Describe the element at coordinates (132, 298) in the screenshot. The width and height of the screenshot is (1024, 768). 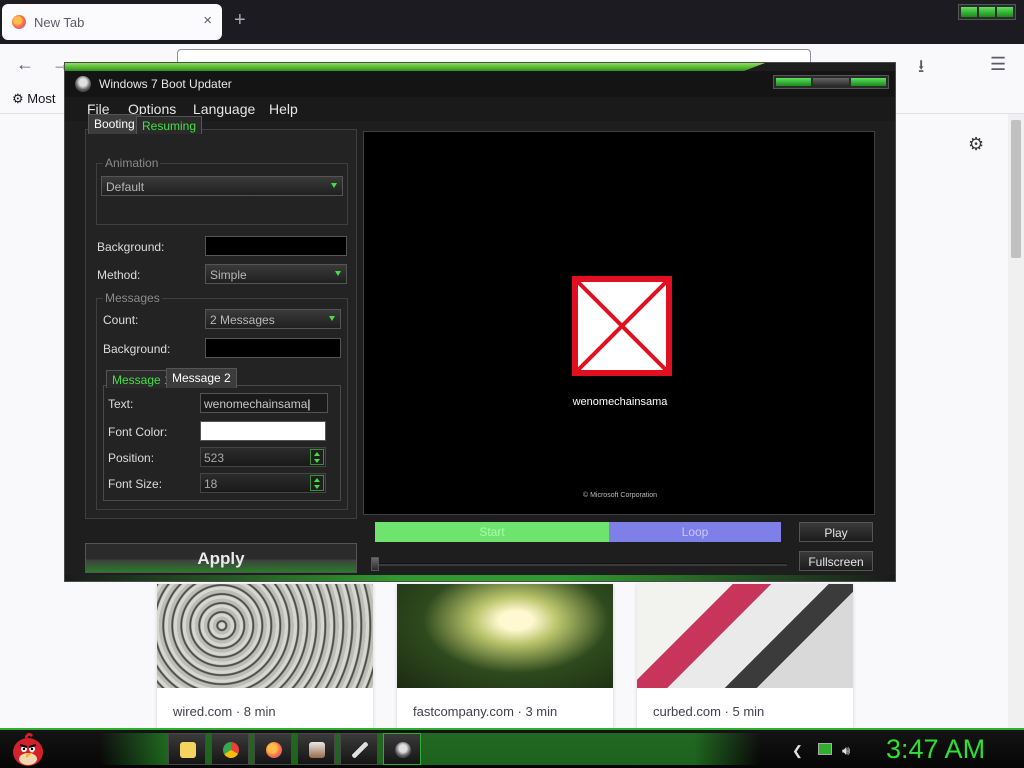
I see `messages-group-title: Messages` at that location.